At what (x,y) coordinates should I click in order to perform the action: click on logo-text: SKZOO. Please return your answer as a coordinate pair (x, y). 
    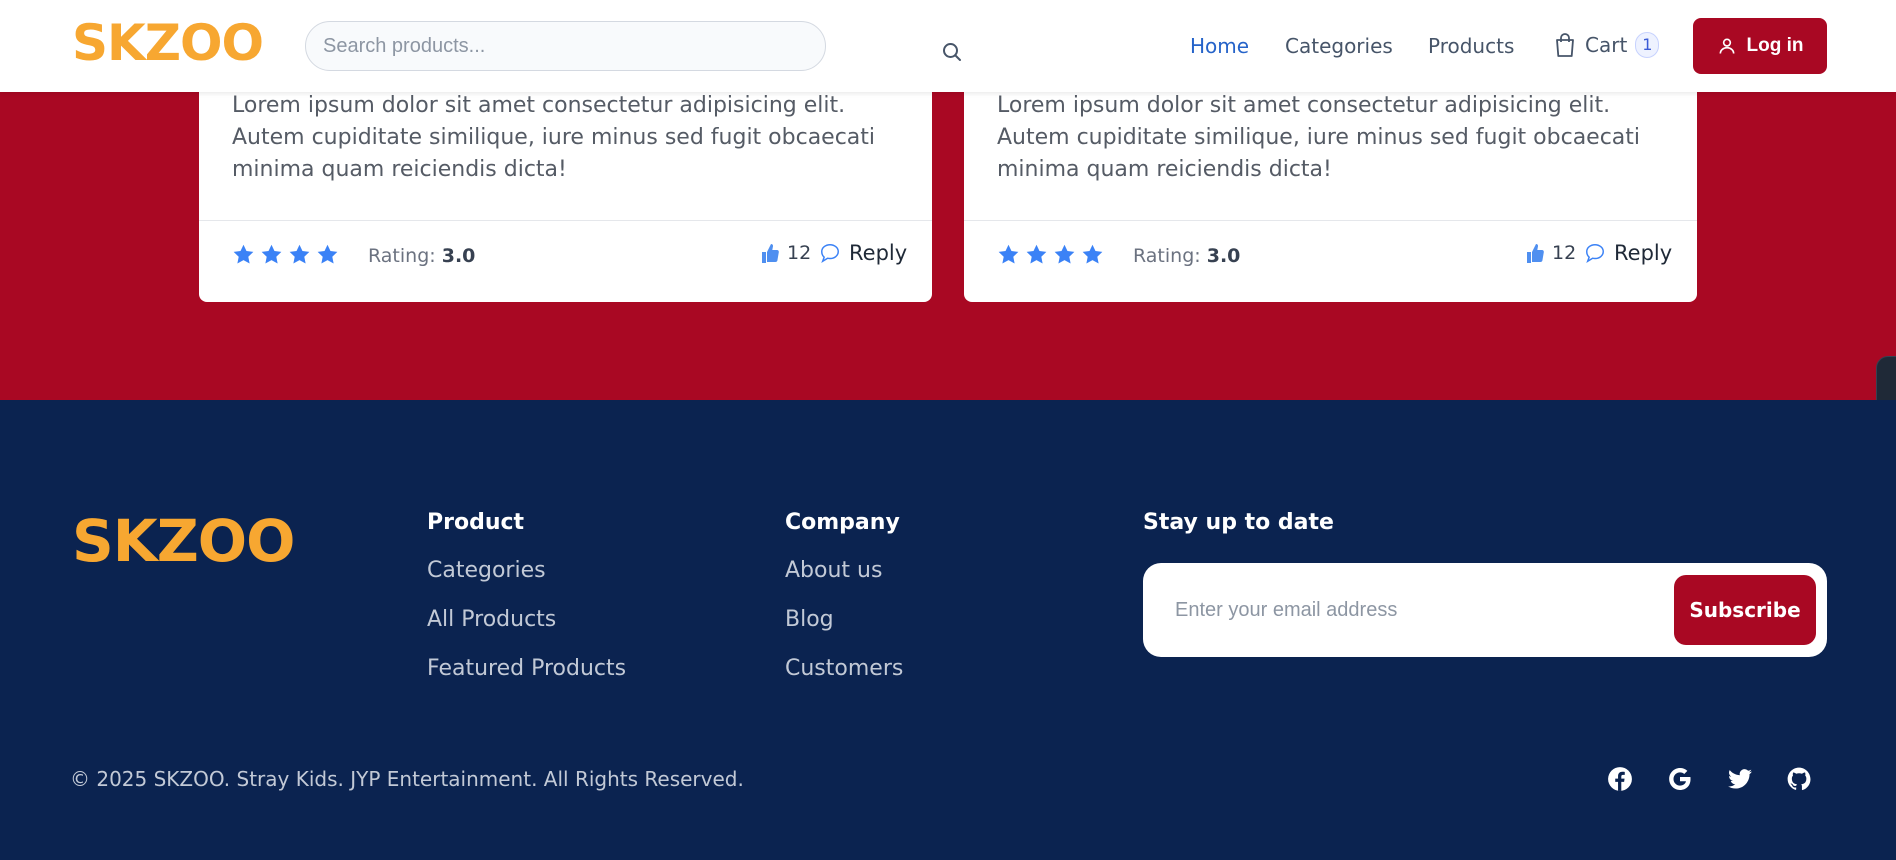
    Looking at the image, I should click on (168, 43).